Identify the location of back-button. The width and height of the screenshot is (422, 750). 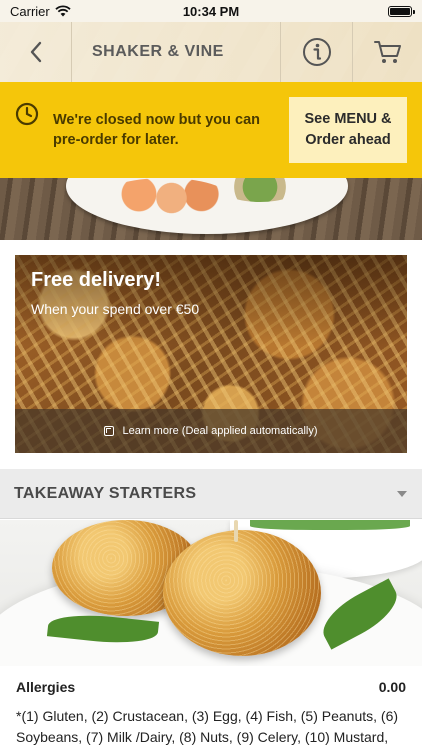
(36, 52).